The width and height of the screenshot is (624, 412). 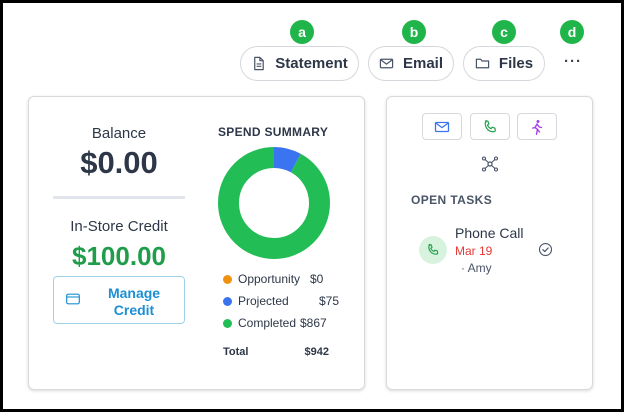 I want to click on legend-name: Opportunity, so click(x=269, y=279).